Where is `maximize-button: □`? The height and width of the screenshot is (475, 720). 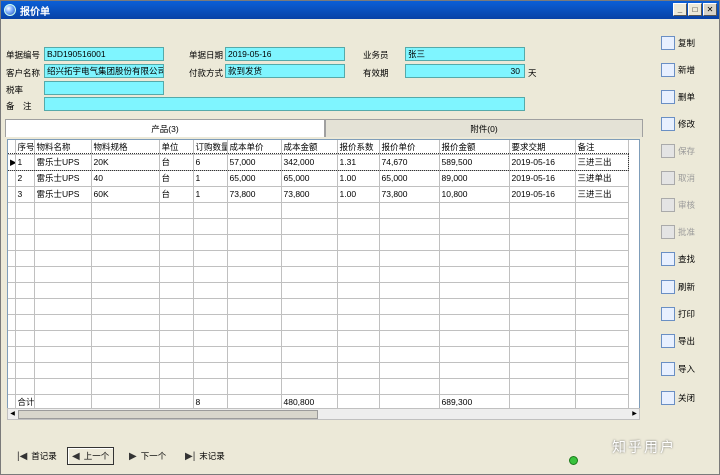
maximize-button: □ is located at coordinates (695, 9).